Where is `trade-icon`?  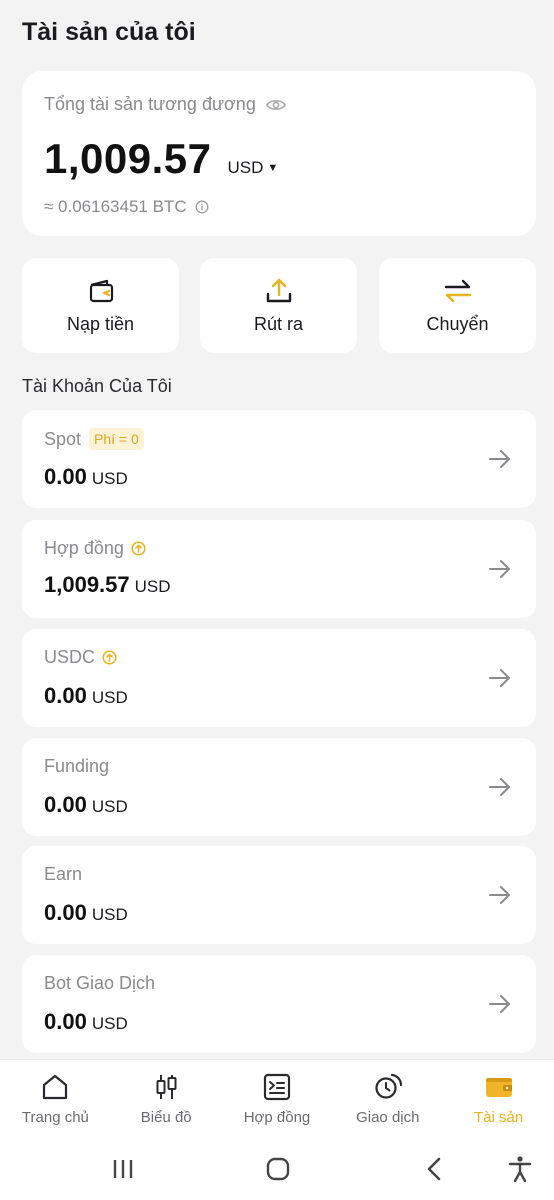
trade-icon is located at coordinates (388, 1086).